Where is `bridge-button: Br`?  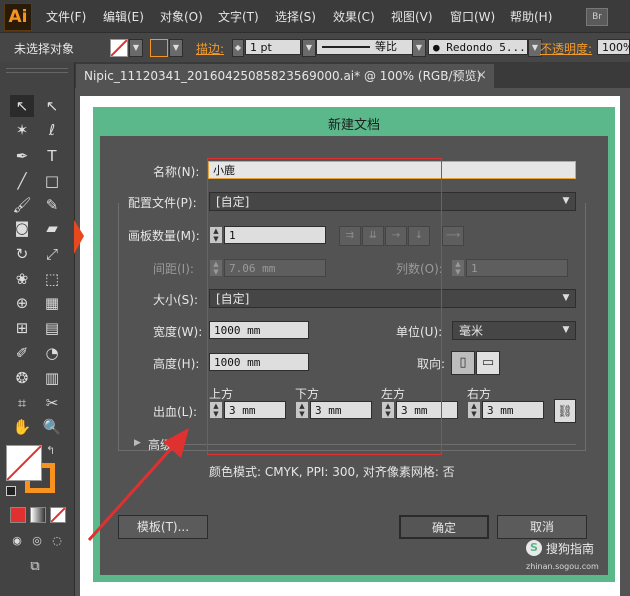 bridge-button: Br is located at coordinates (597, 17).